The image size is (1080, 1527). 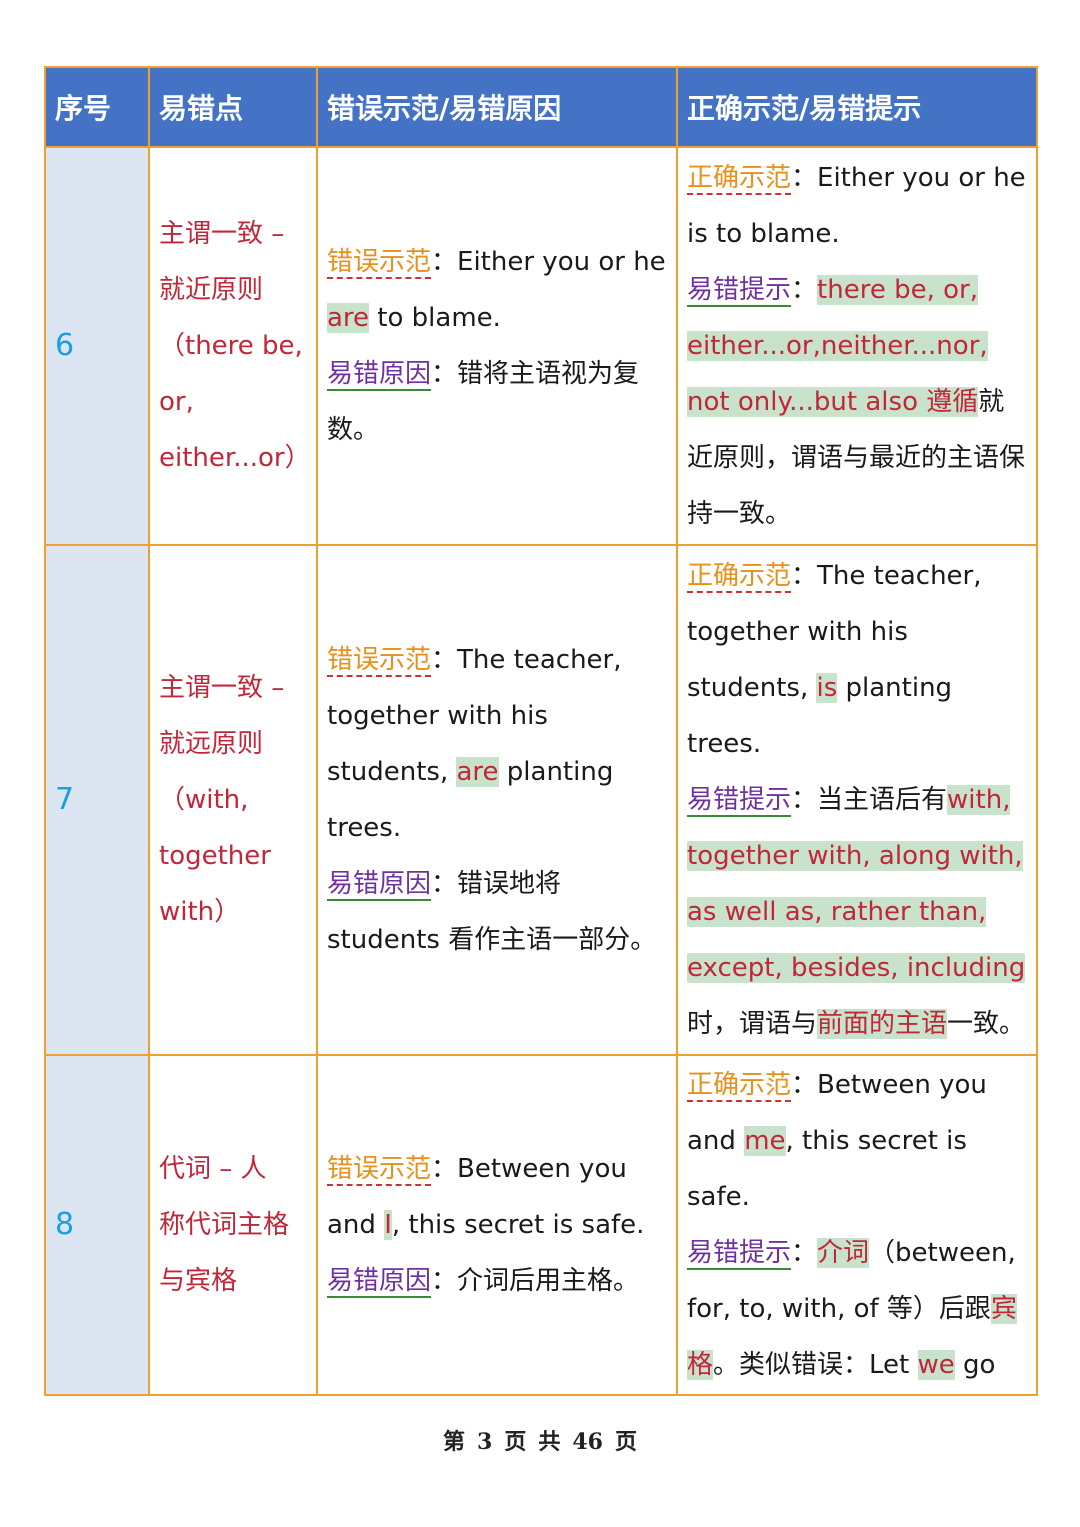 I want to click on table-header: 序号 易错点 错误示范/易错原因 正确示范/易错提示, so click(x=541, y=107).